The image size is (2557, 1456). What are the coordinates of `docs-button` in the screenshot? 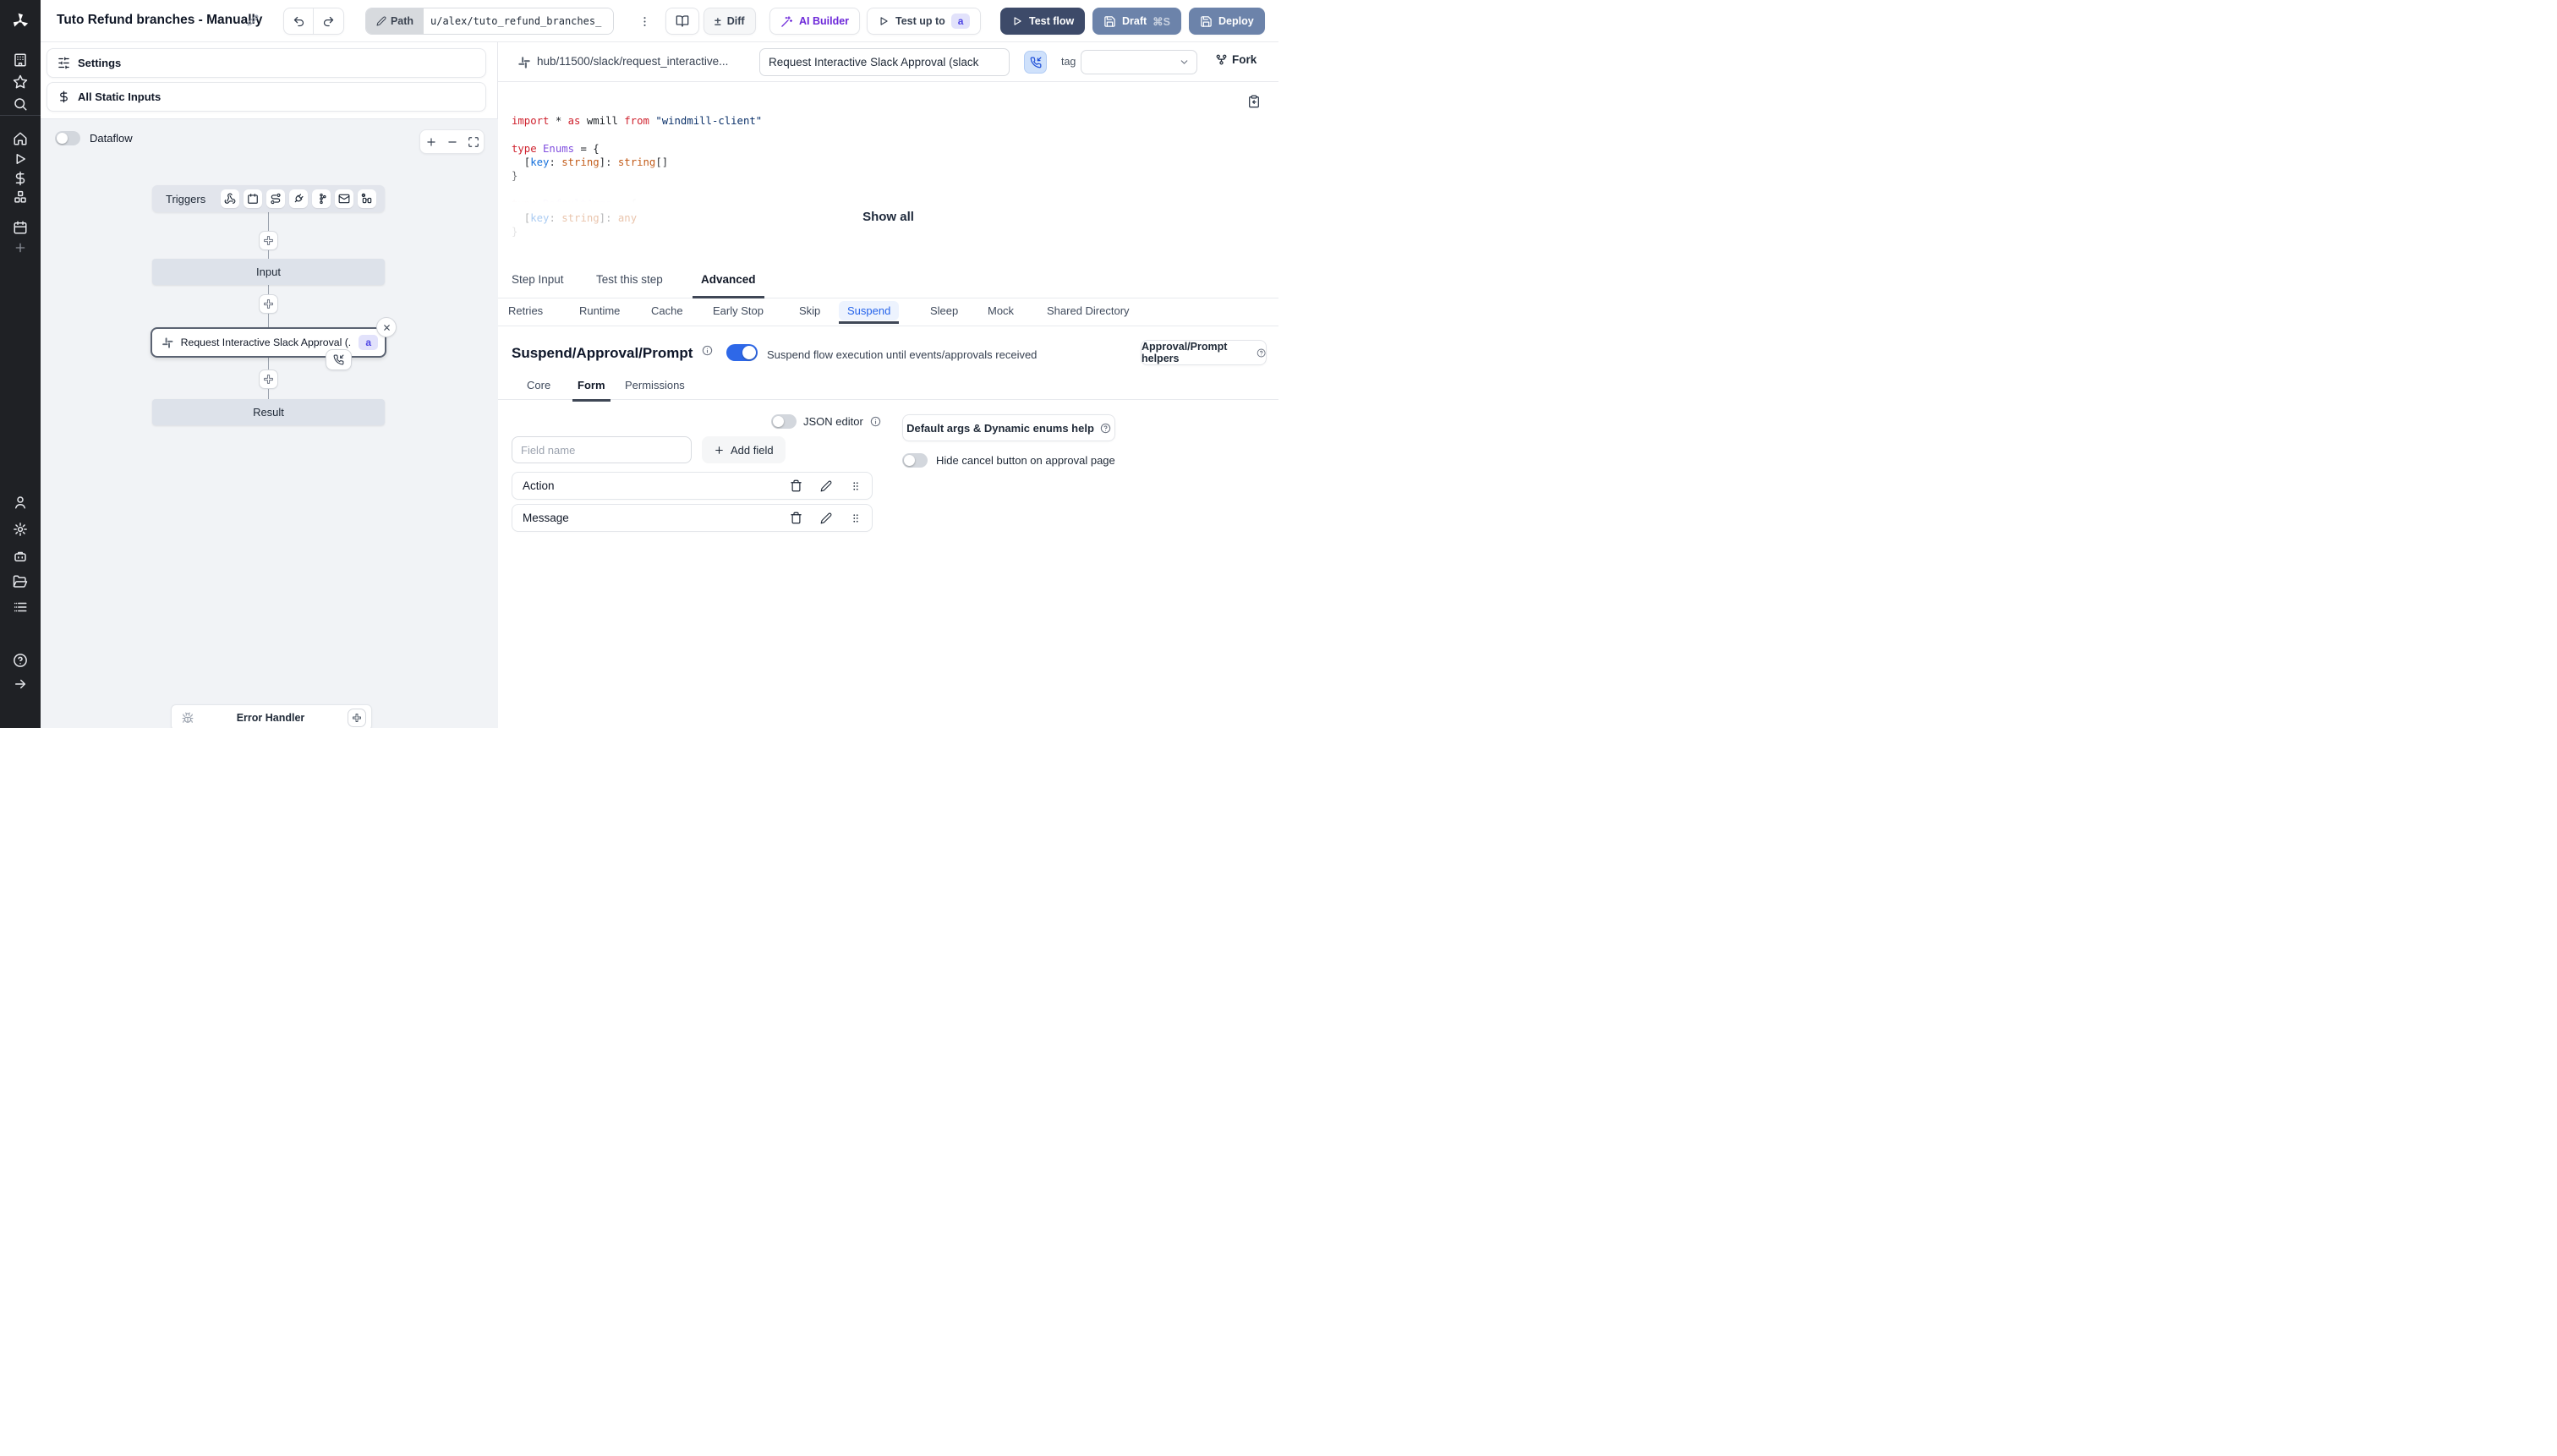 It's located at (682, 22).